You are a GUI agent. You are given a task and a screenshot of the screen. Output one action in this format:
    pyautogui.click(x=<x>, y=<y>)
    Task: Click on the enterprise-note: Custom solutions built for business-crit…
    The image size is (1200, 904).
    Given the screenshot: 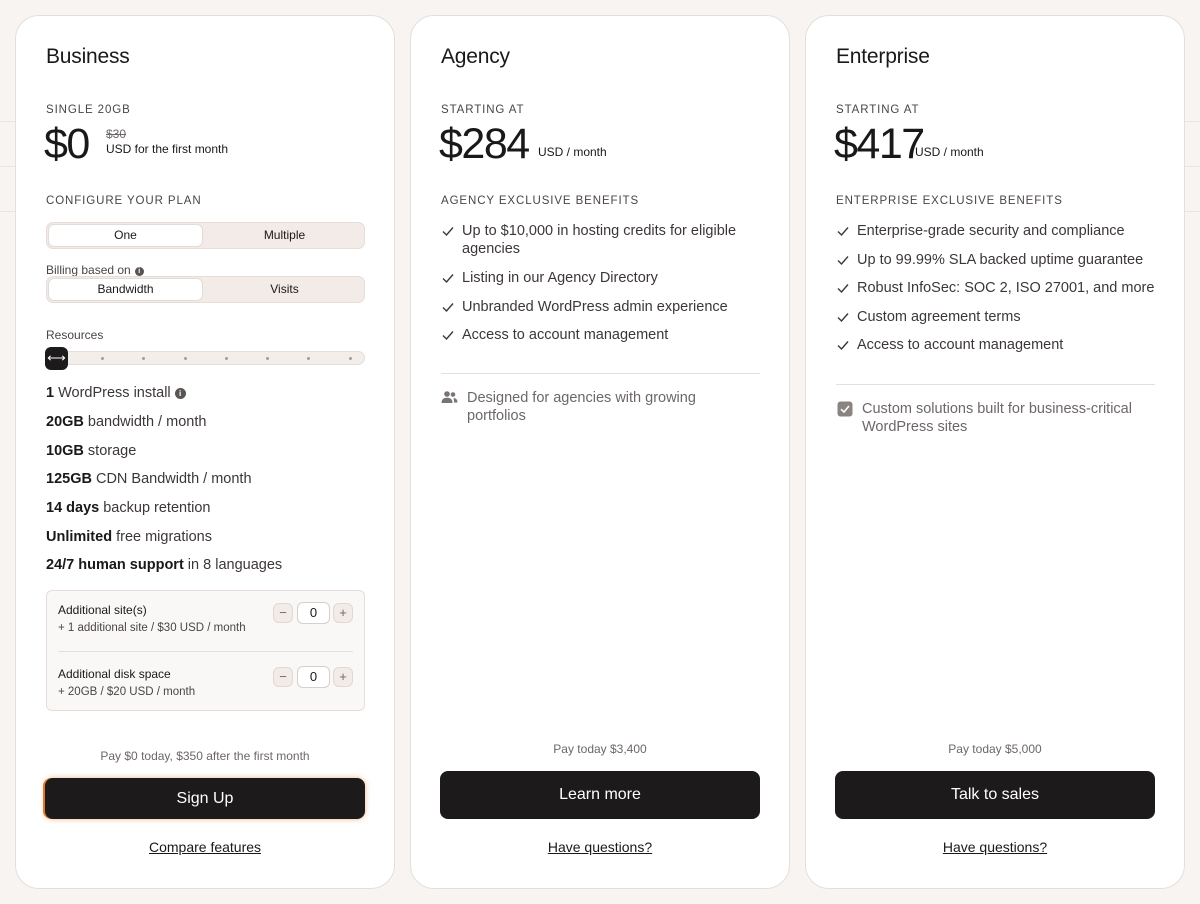 What is the action you would take?
    pyautogui.click(x=997, y=418)
    